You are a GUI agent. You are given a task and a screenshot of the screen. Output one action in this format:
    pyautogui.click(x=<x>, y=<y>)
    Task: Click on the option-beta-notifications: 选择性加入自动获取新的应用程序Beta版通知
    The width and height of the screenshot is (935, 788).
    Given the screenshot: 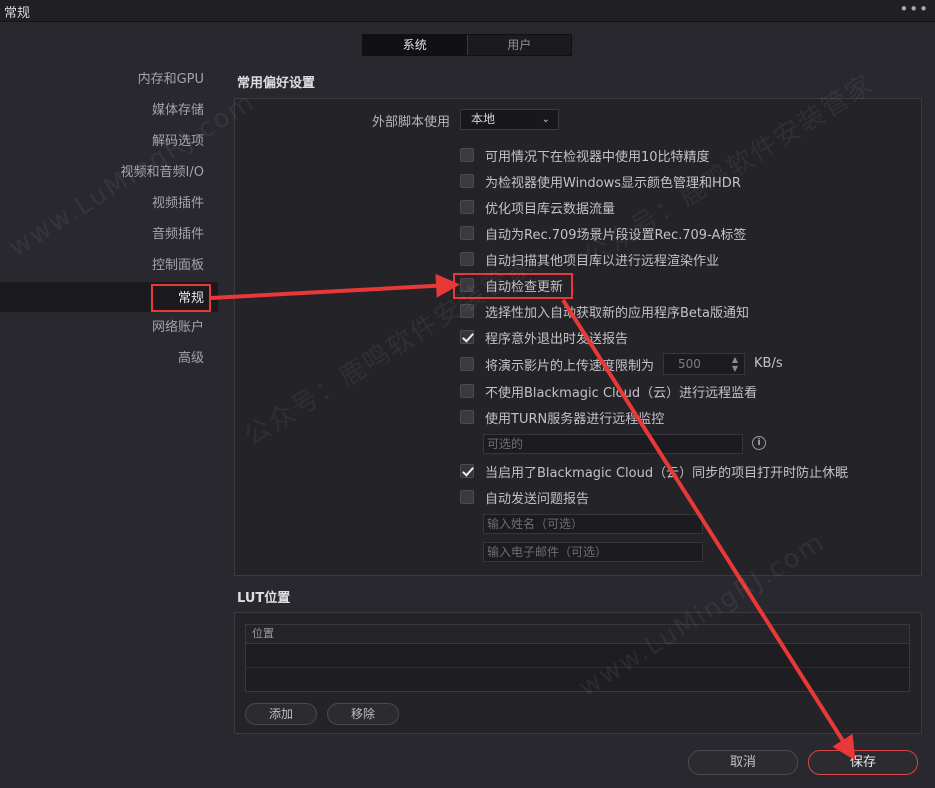 What is the action you would take?
    pyautogui.click(x=604, y=311)
    